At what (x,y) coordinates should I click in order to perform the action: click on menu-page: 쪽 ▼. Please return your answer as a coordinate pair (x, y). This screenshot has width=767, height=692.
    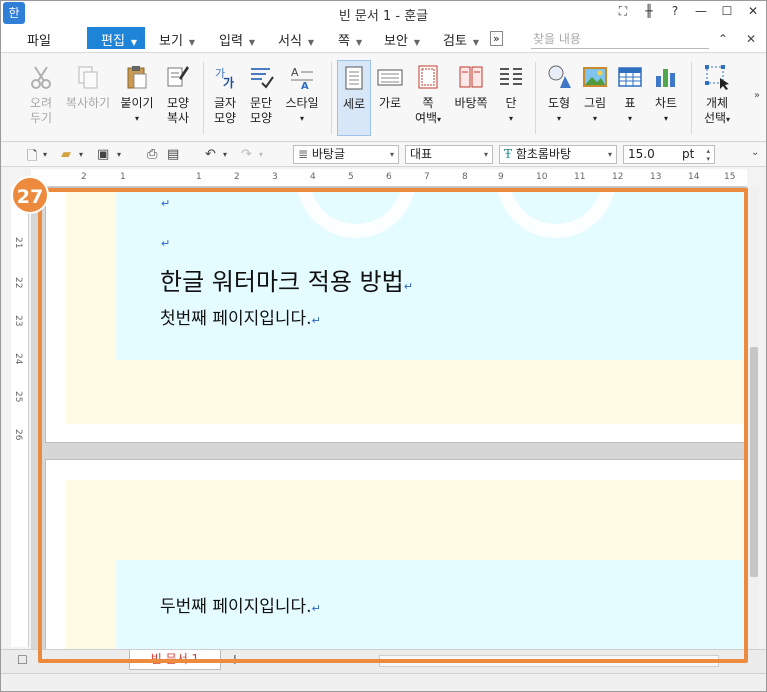
    Looking at the image, I should click on (350, 39).